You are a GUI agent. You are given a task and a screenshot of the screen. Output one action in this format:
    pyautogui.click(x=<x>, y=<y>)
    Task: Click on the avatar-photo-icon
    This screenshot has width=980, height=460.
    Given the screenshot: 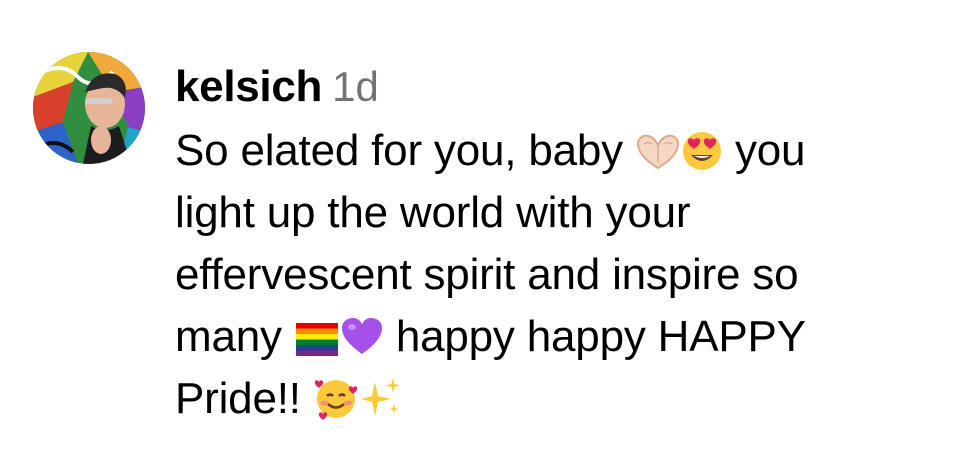 What is the action you would take?
    pyautogui.click(x=89, y=108)
    